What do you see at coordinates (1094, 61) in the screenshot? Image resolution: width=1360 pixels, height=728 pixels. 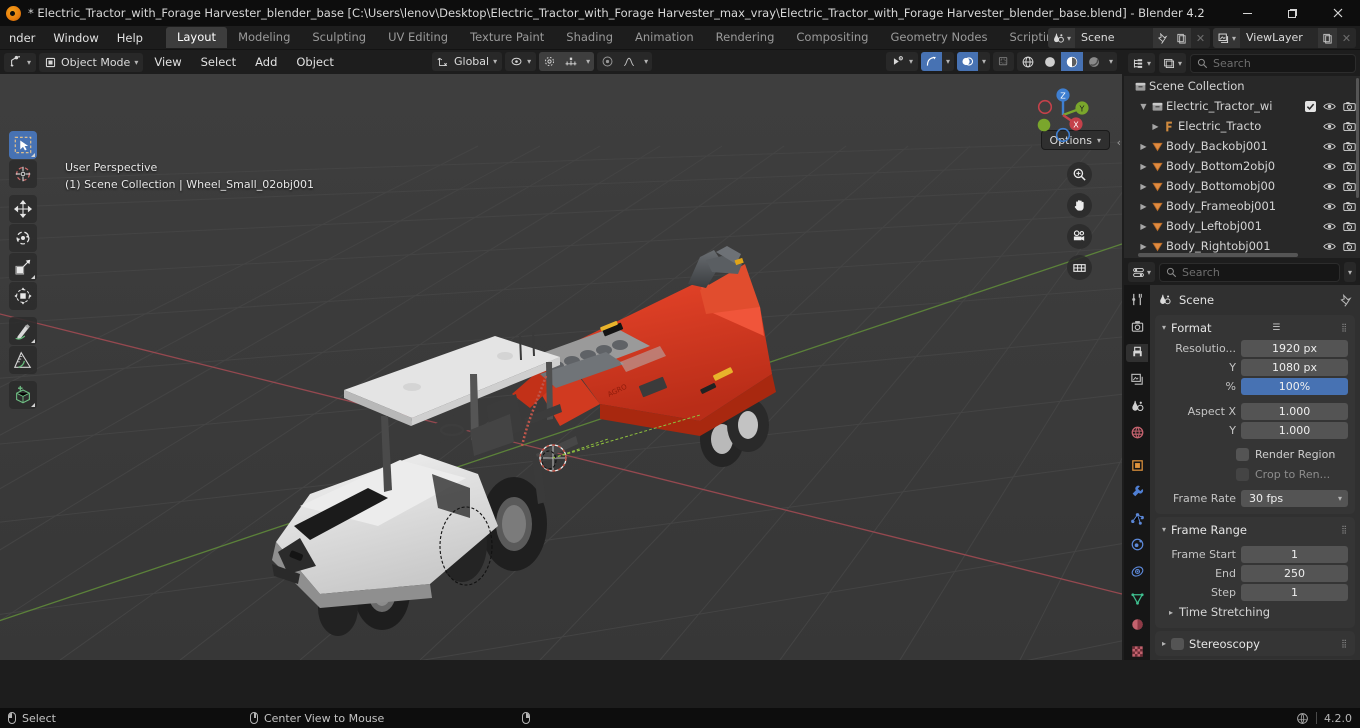 I see `rendered-shading-icon` at bounding box center [1094, 61].